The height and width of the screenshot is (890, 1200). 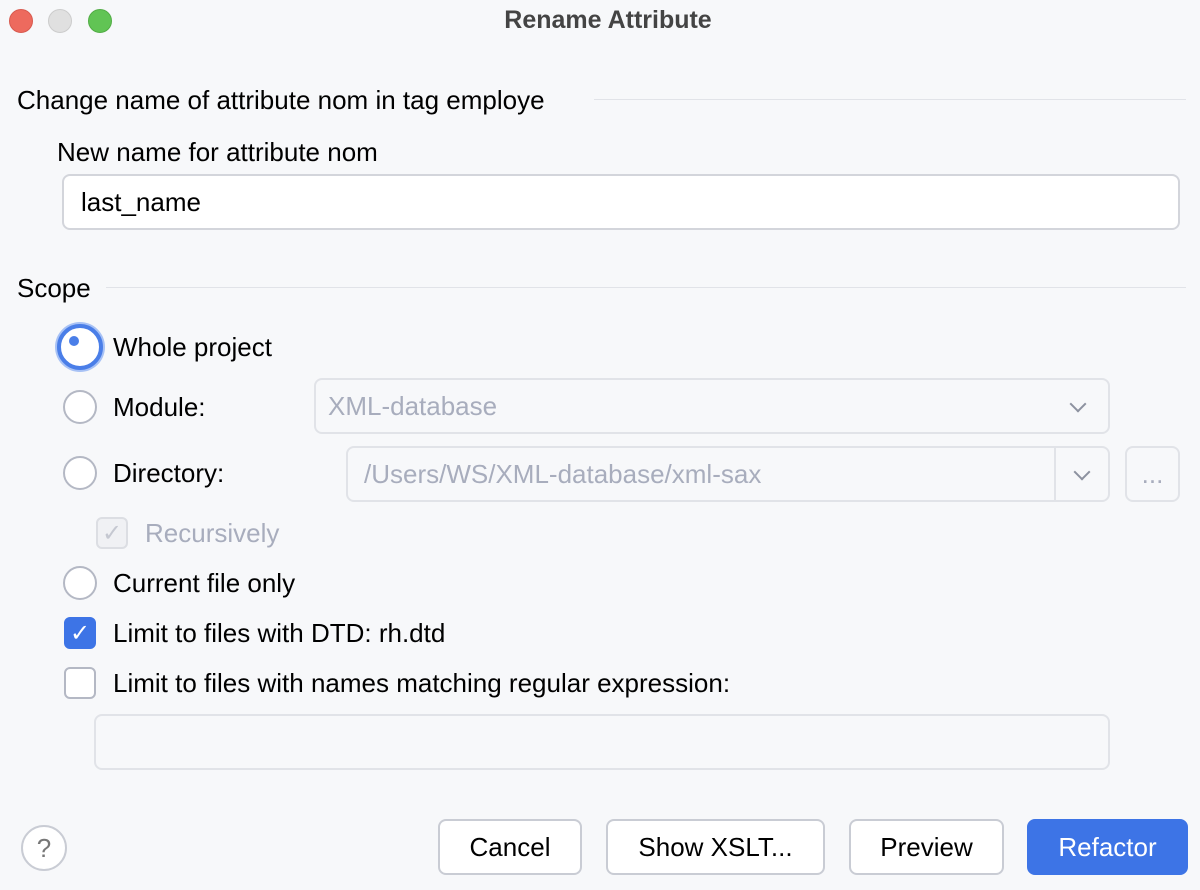 What do you see at coordinates (80, 407) in the screenshot?
I see `module-radio` at bounding box center [80, 407].